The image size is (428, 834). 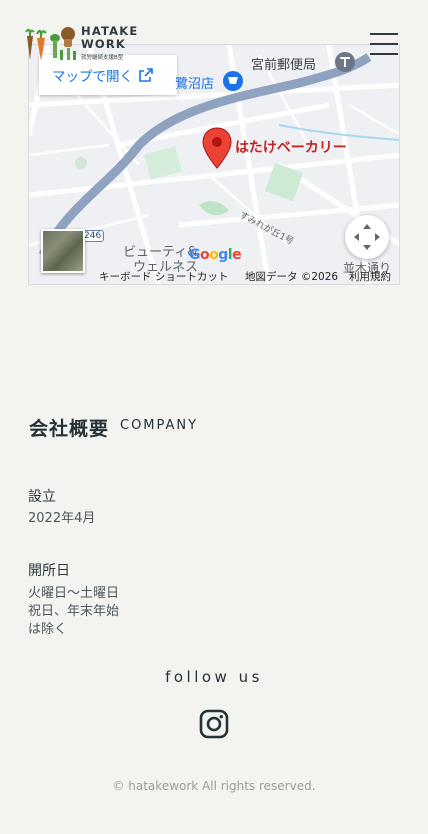 I want to click on logo-wordmark: HATAKE WORK, so click(x=109, y=38).